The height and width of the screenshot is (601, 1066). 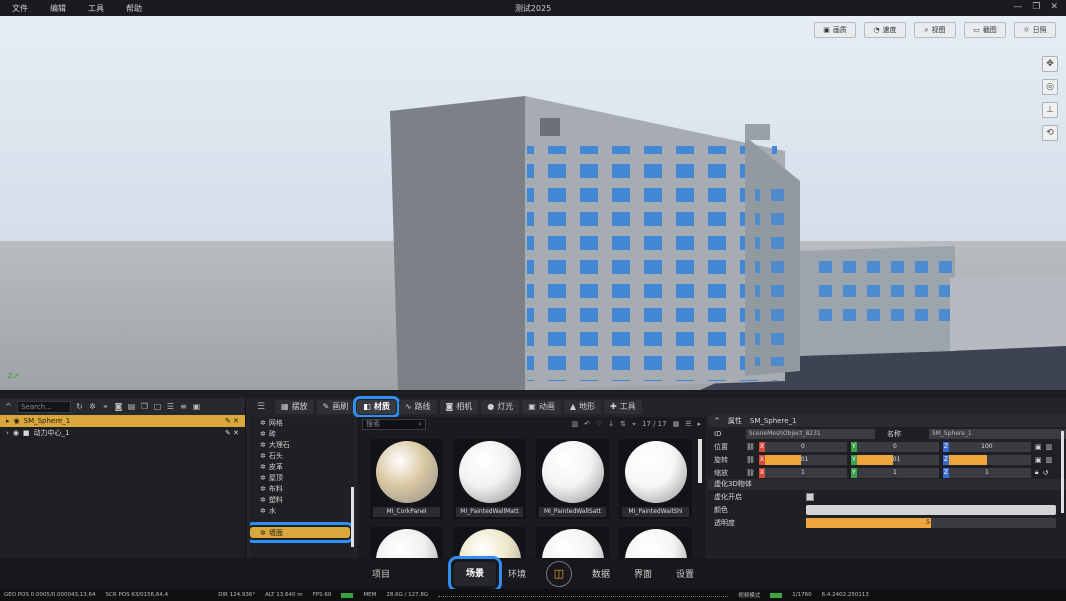 What do you see at coordinates (574, 424) in the screenshot?
I see `folder-icon: ▥` at bounding box center [574, 424].